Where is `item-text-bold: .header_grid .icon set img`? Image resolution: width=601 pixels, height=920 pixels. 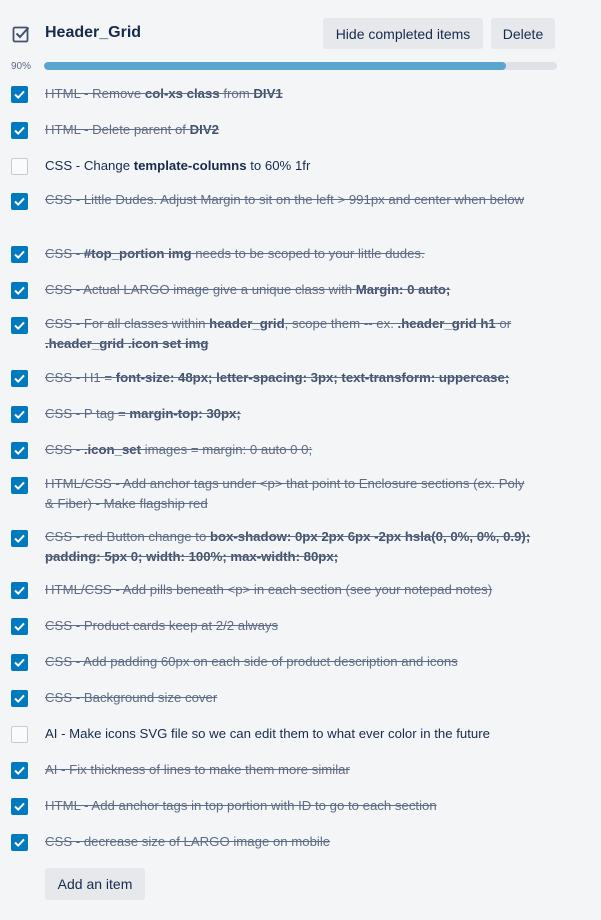 item-text-bold: .header_grid .icon set img is located at coordinates (127, 343).